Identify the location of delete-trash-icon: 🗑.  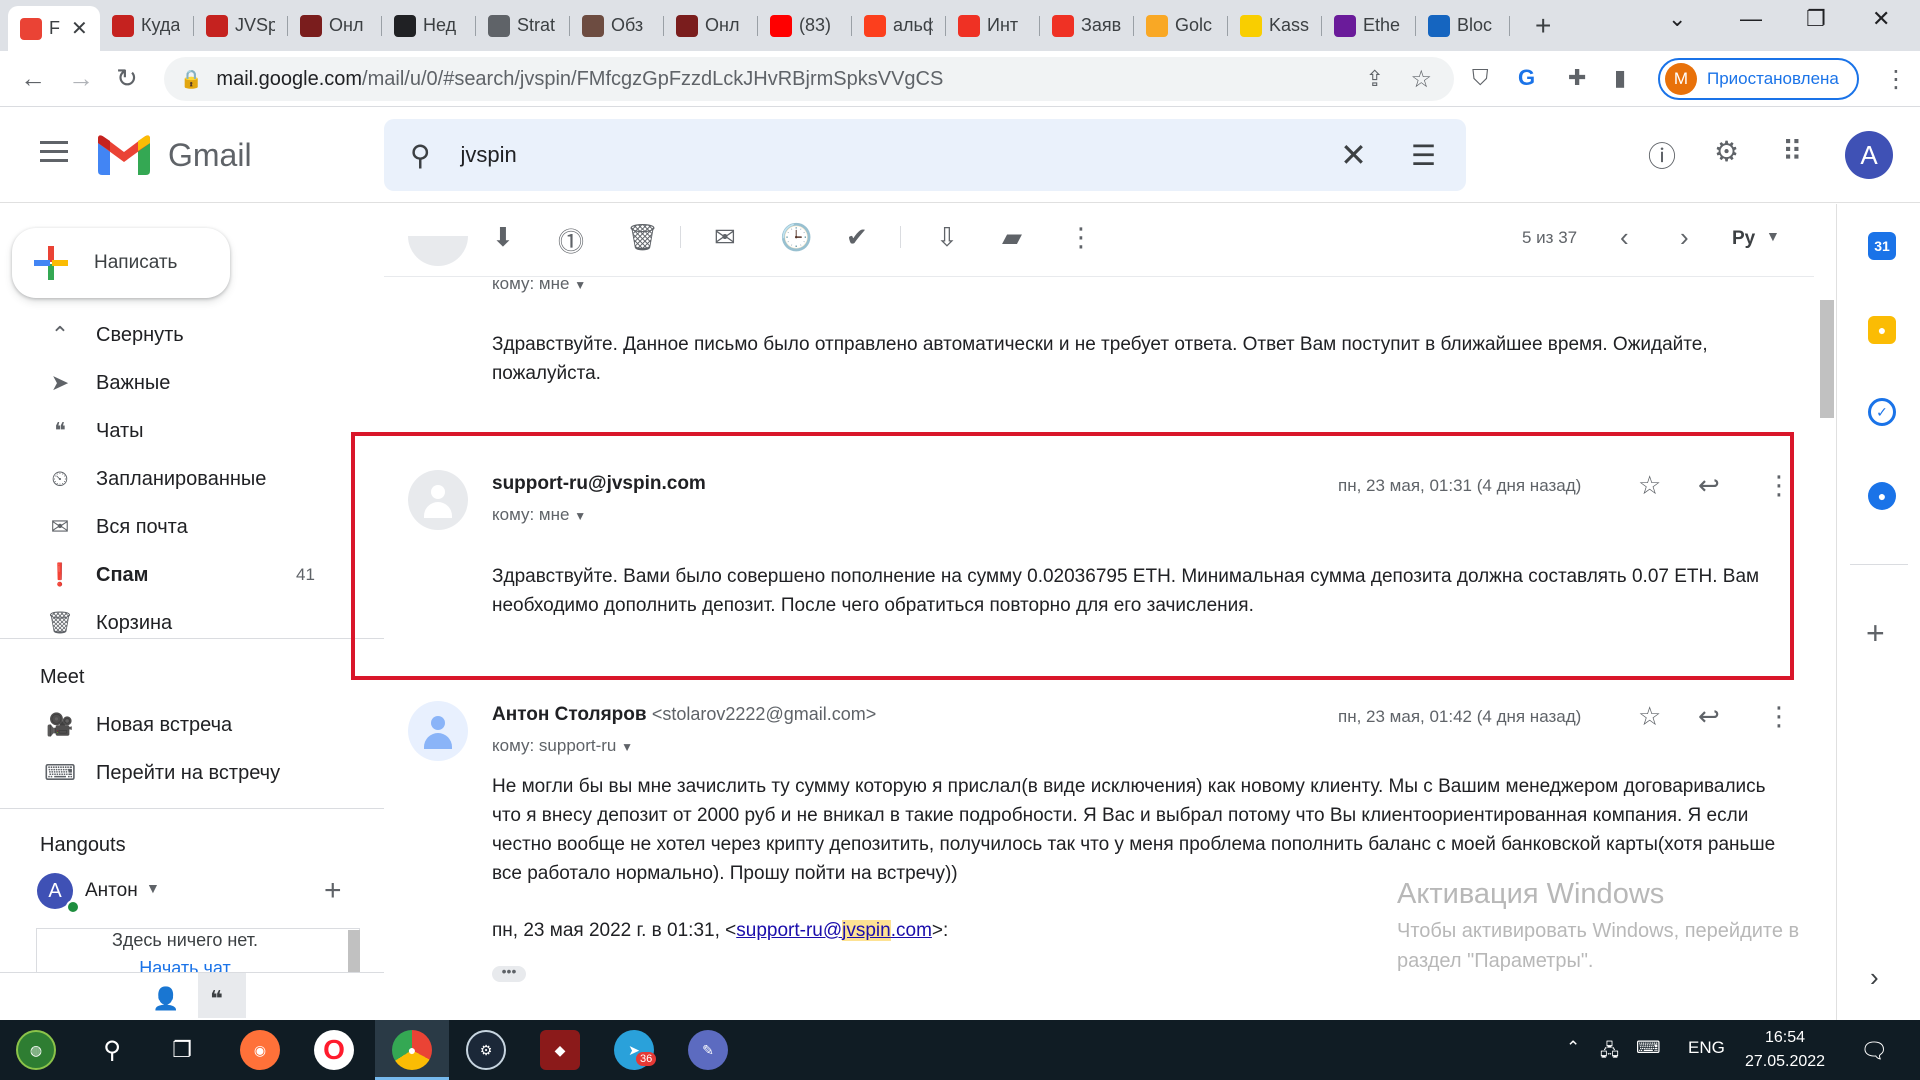
(642, 237).